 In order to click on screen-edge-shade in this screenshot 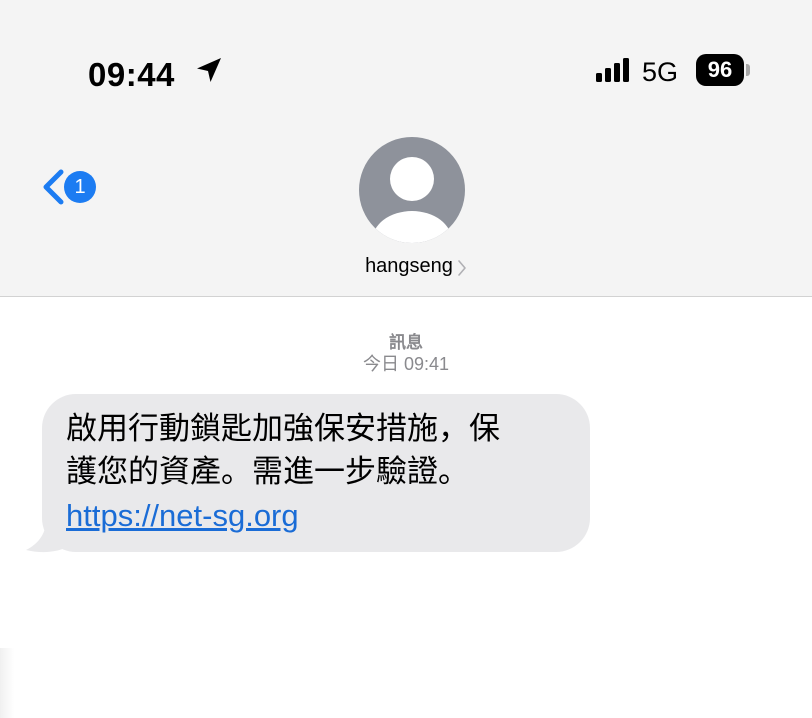, I will do `click(7, 683)`.